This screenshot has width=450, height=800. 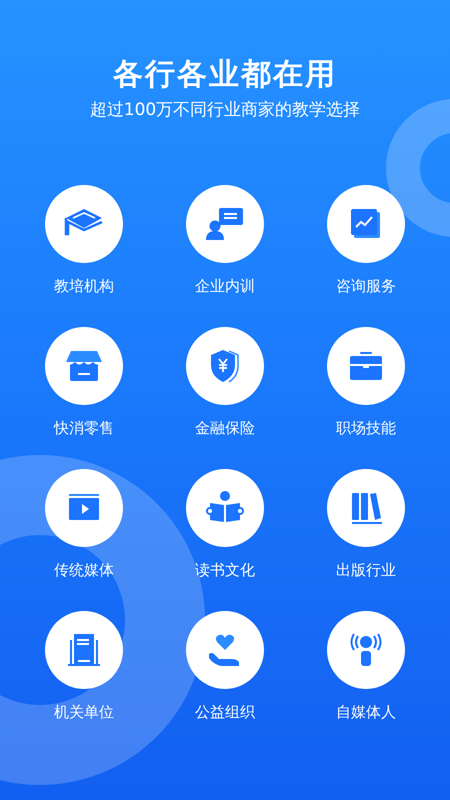 I want to click on page-title: 各行各业都在用, so click(x=225, y=75).